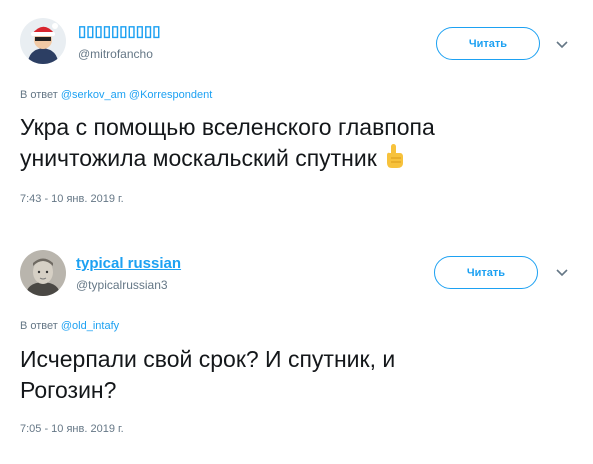 This screenshot has width=593, height=464. I want to click on tweet-text-line: Рогозин?, so click(68, 390).